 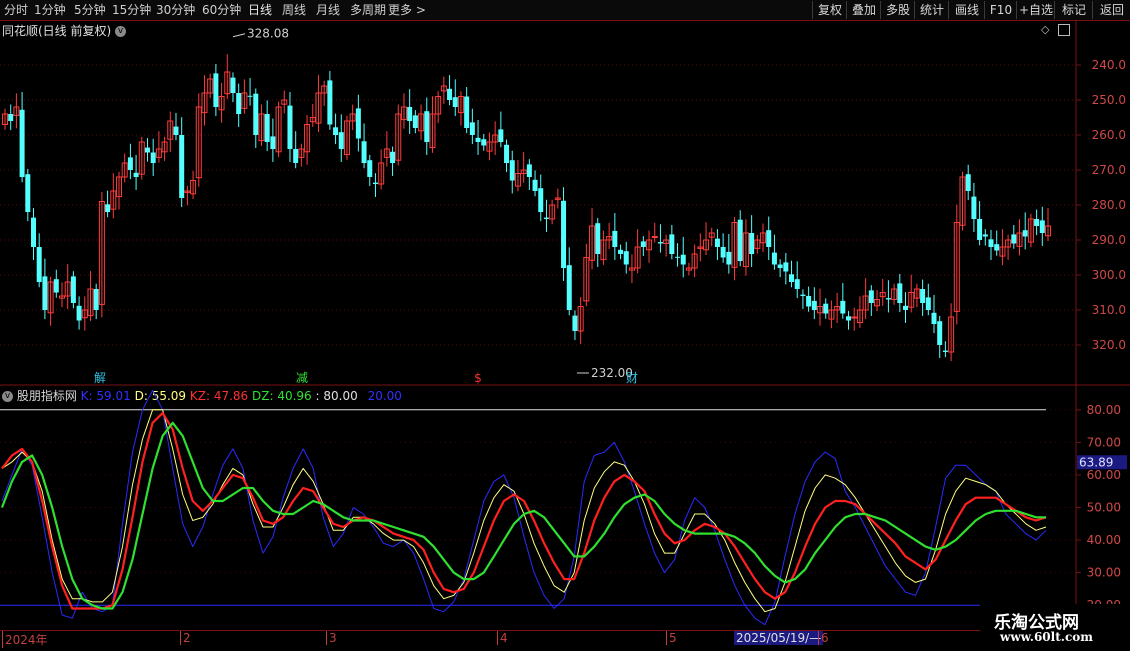 What do you see at coordinates (823, 638) in the screenshot?
I see `date-tick-6: 6` at bounding box center [823, 638].